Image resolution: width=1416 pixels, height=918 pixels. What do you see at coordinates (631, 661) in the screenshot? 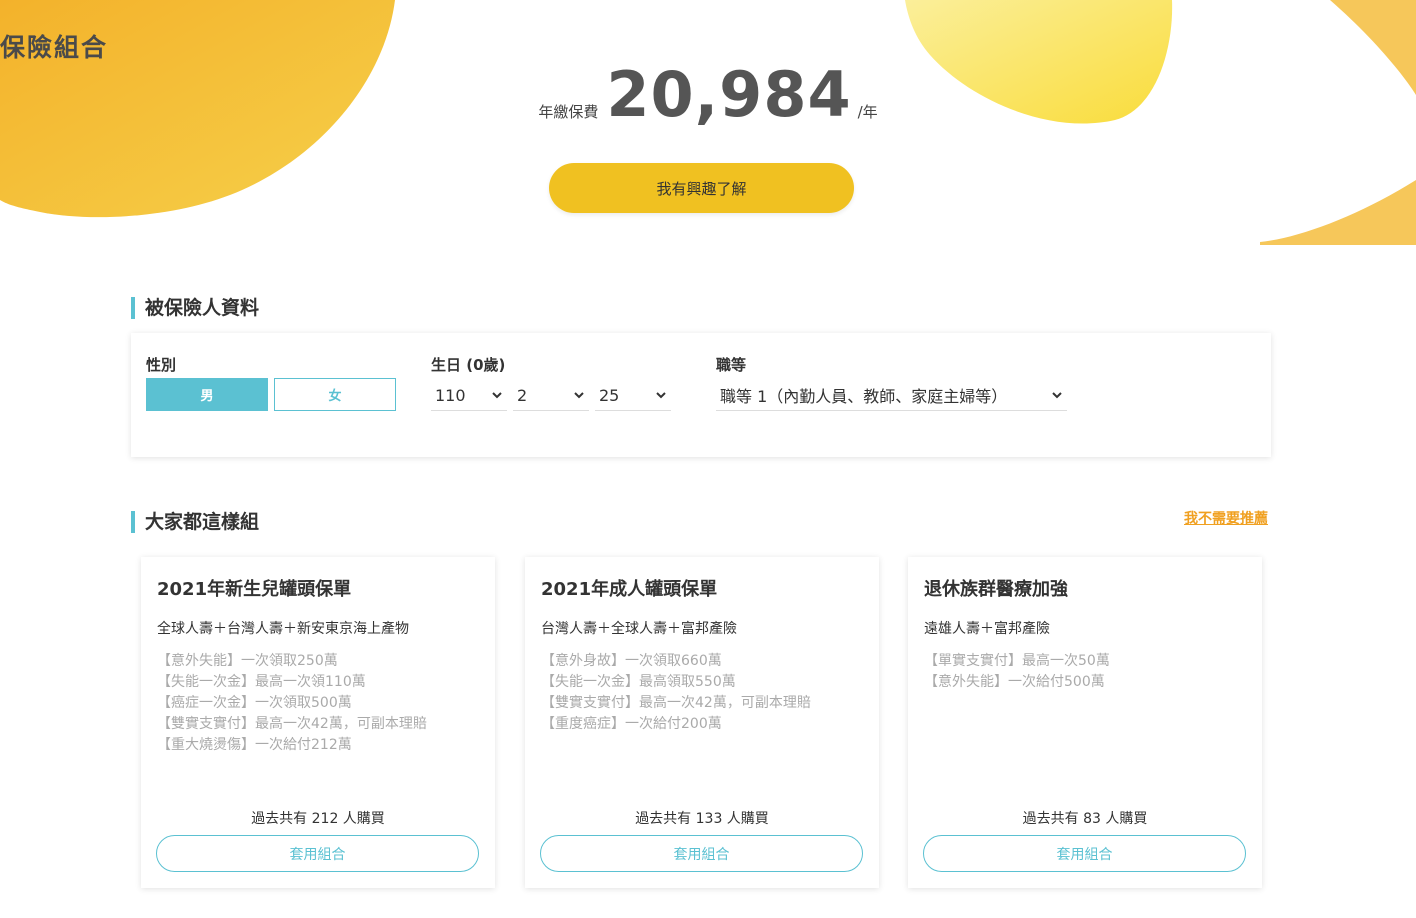
I see `plan-feature: 【意外身故】一次領取660萬` at bounding box center [631, 661].